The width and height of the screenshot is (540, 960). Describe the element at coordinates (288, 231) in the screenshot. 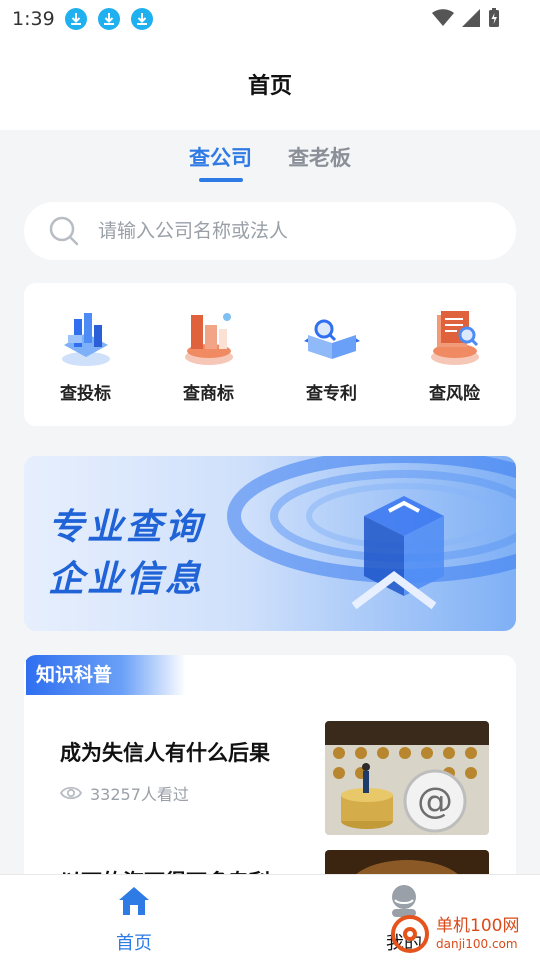

I see `search-input` at that location.